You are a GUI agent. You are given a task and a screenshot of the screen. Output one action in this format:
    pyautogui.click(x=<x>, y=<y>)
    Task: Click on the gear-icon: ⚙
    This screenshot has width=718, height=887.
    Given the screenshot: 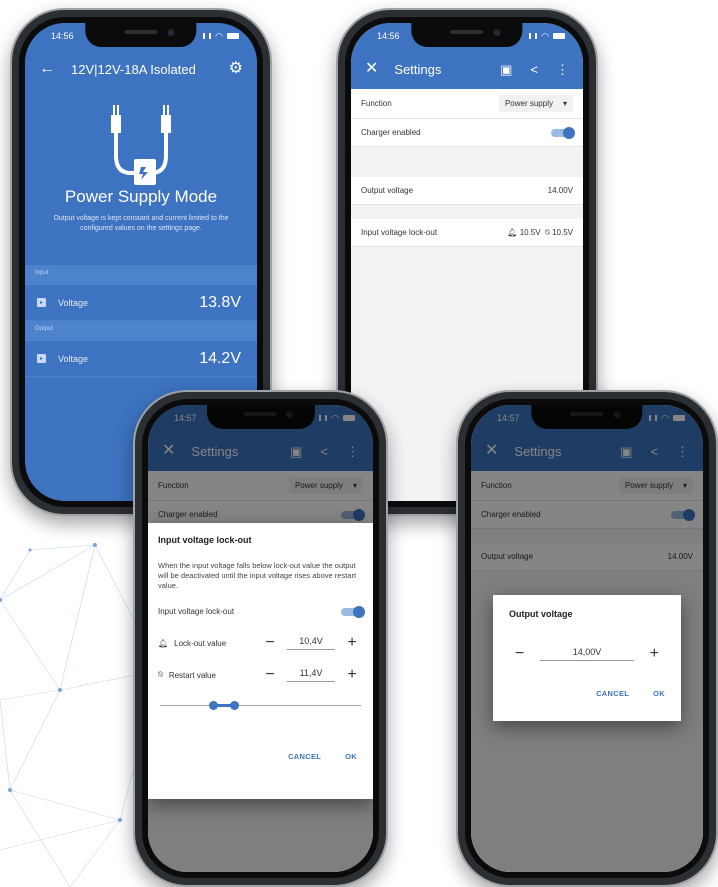 What is the action you would take?
    pyautogui.click(x=236, y=69)
    